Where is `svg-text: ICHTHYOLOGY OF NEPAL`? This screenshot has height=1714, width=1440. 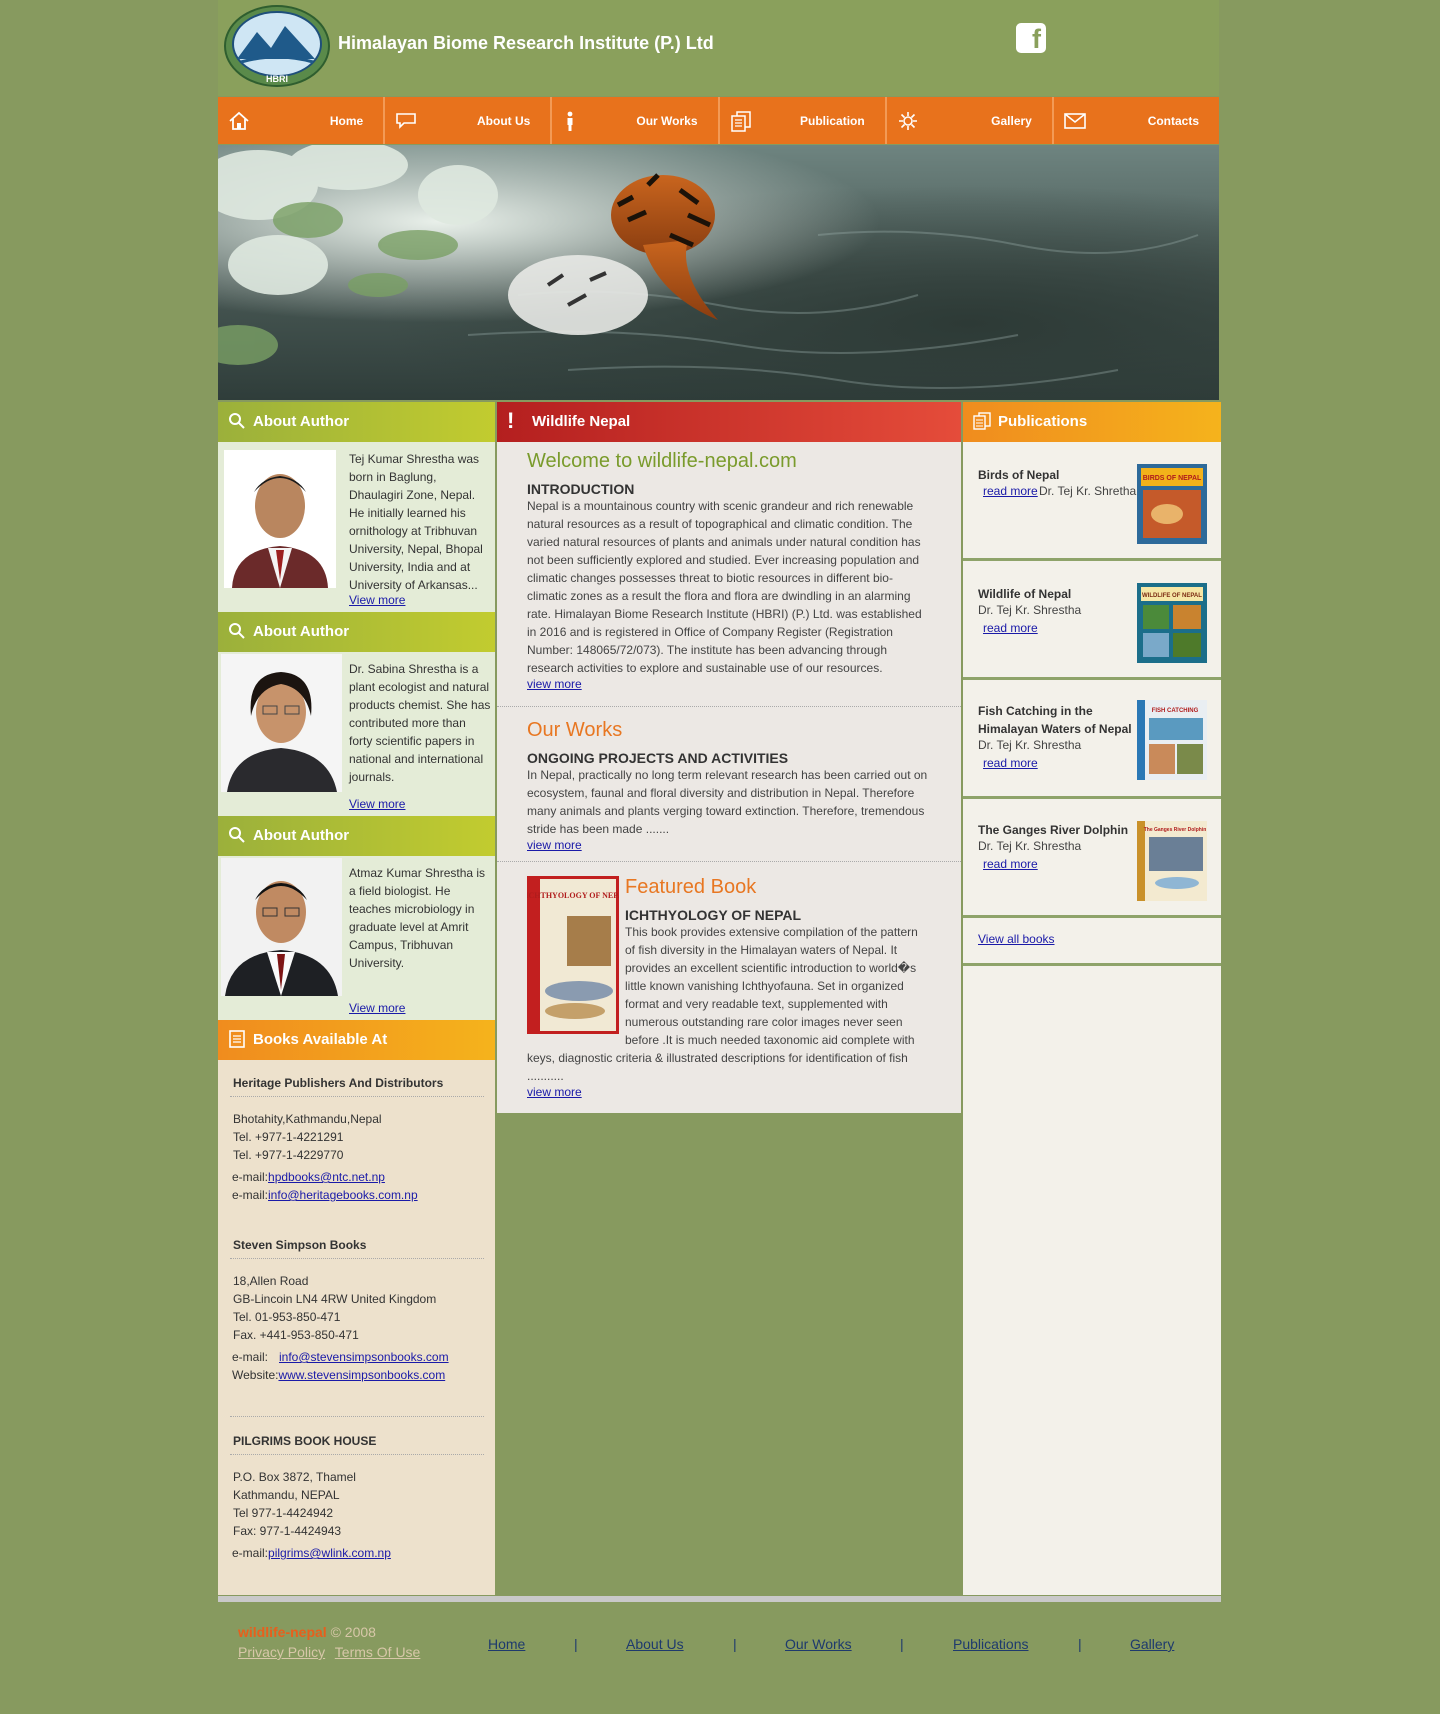
svg-text: ICHTHYOLOGY OF NEPAL is located at coordinates (573, 895).